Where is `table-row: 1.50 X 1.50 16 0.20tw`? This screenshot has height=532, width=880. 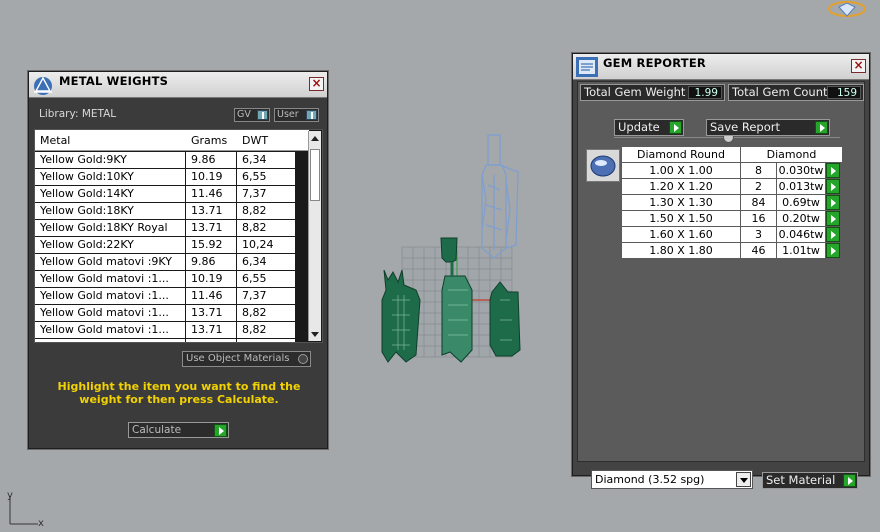
table-row: 1.50 X 1.50 16 0.20tw is located at coordinates (732, 219).